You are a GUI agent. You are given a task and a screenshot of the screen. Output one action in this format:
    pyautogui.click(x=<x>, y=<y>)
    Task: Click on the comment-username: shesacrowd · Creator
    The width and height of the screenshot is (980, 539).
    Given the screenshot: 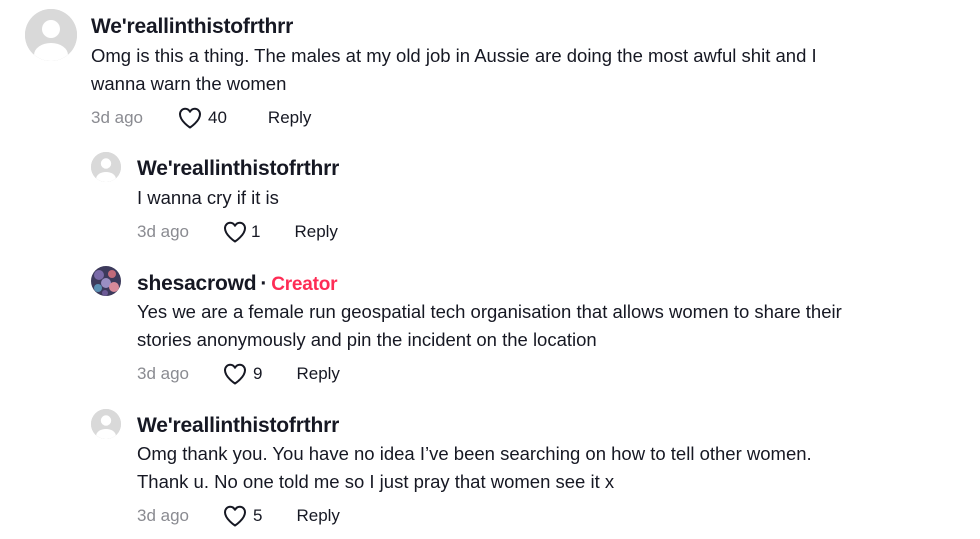 What is the action you would take?
    pyautogui.click(x=237, y=284)
    